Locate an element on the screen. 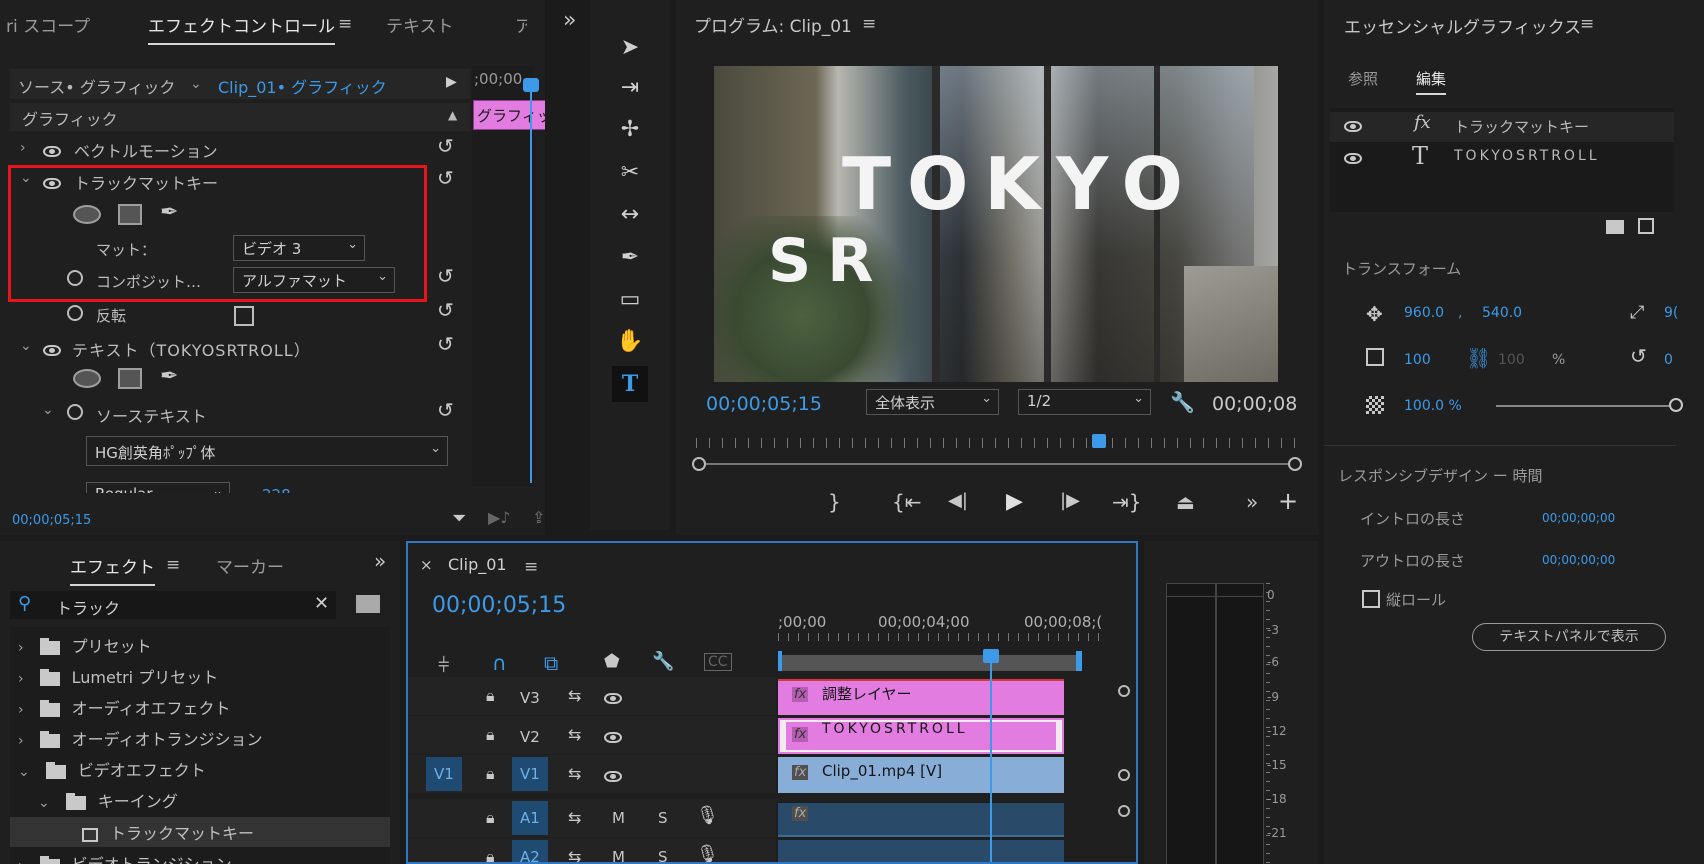 The height and width of the screenshot is (864, 1704). tab-markers: マーカー is located at coordinates (250, 565).